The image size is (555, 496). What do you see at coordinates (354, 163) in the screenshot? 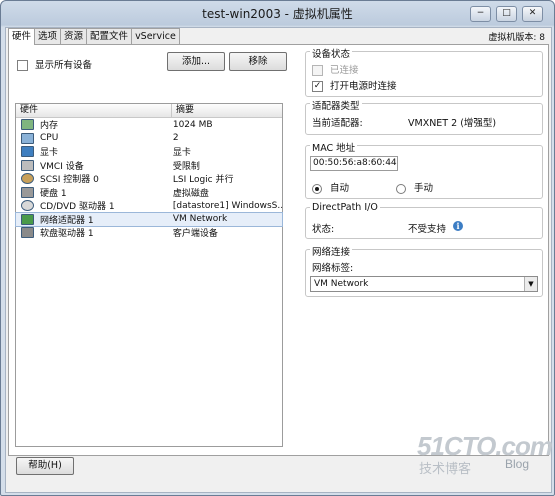
I see `mac-address-field: 00:50:56:a8:60:44` at bounding box center [354, 163].